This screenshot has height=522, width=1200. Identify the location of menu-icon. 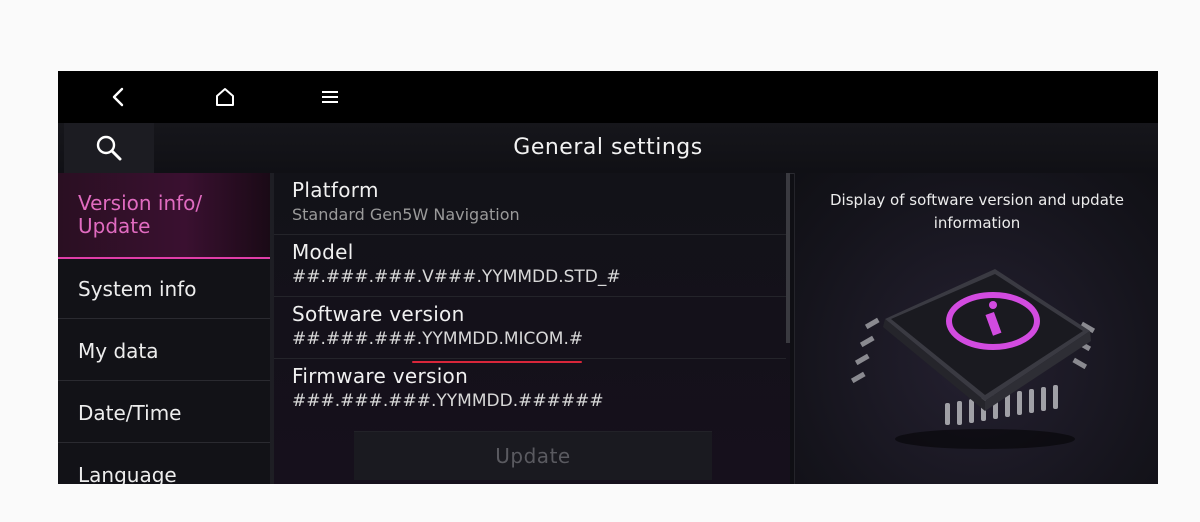
(330, 97).